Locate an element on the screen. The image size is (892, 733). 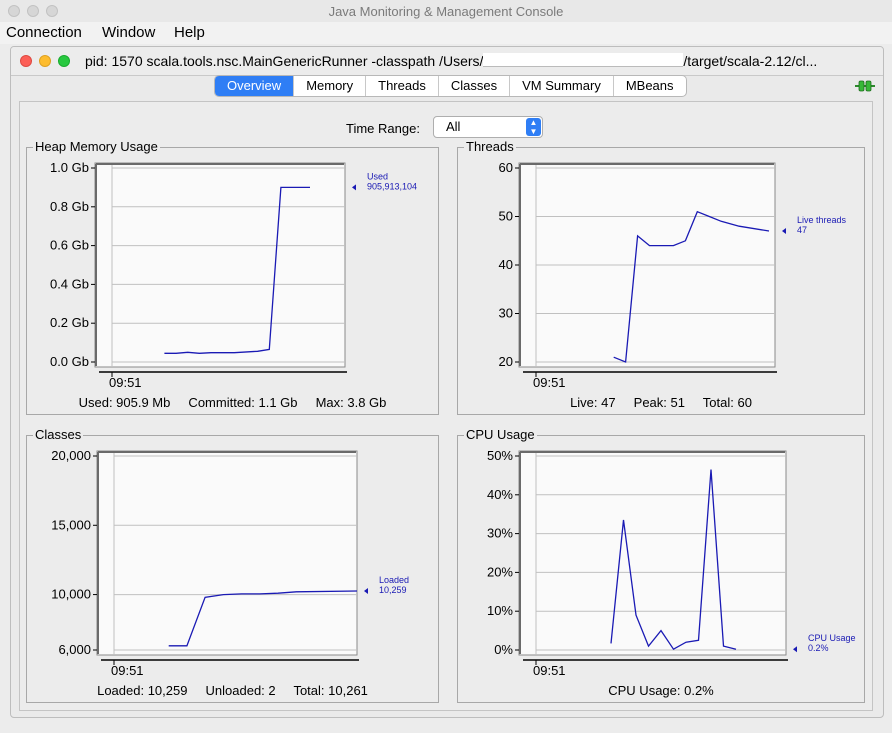
window-titlebar: Java Monitoring & Management Console is located at coordinates (446, 11).